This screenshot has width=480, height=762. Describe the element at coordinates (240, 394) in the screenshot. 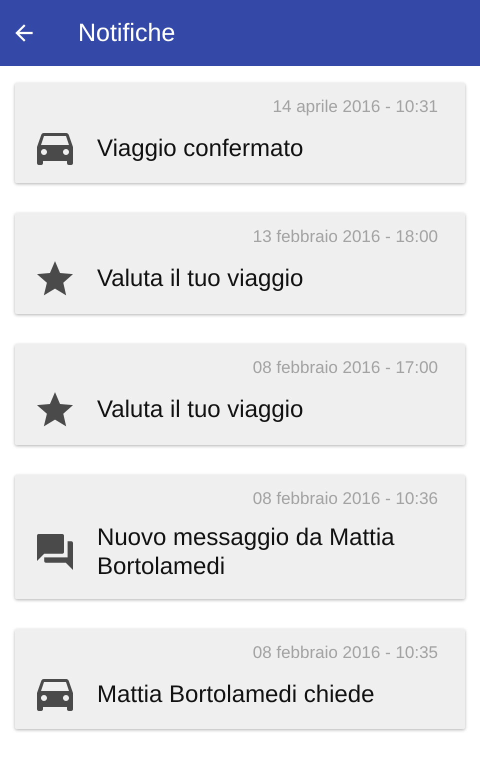

I see `notification-card: 08 febbraio 2016 - 17:00 Valuta il tuo viaggio` at that location.